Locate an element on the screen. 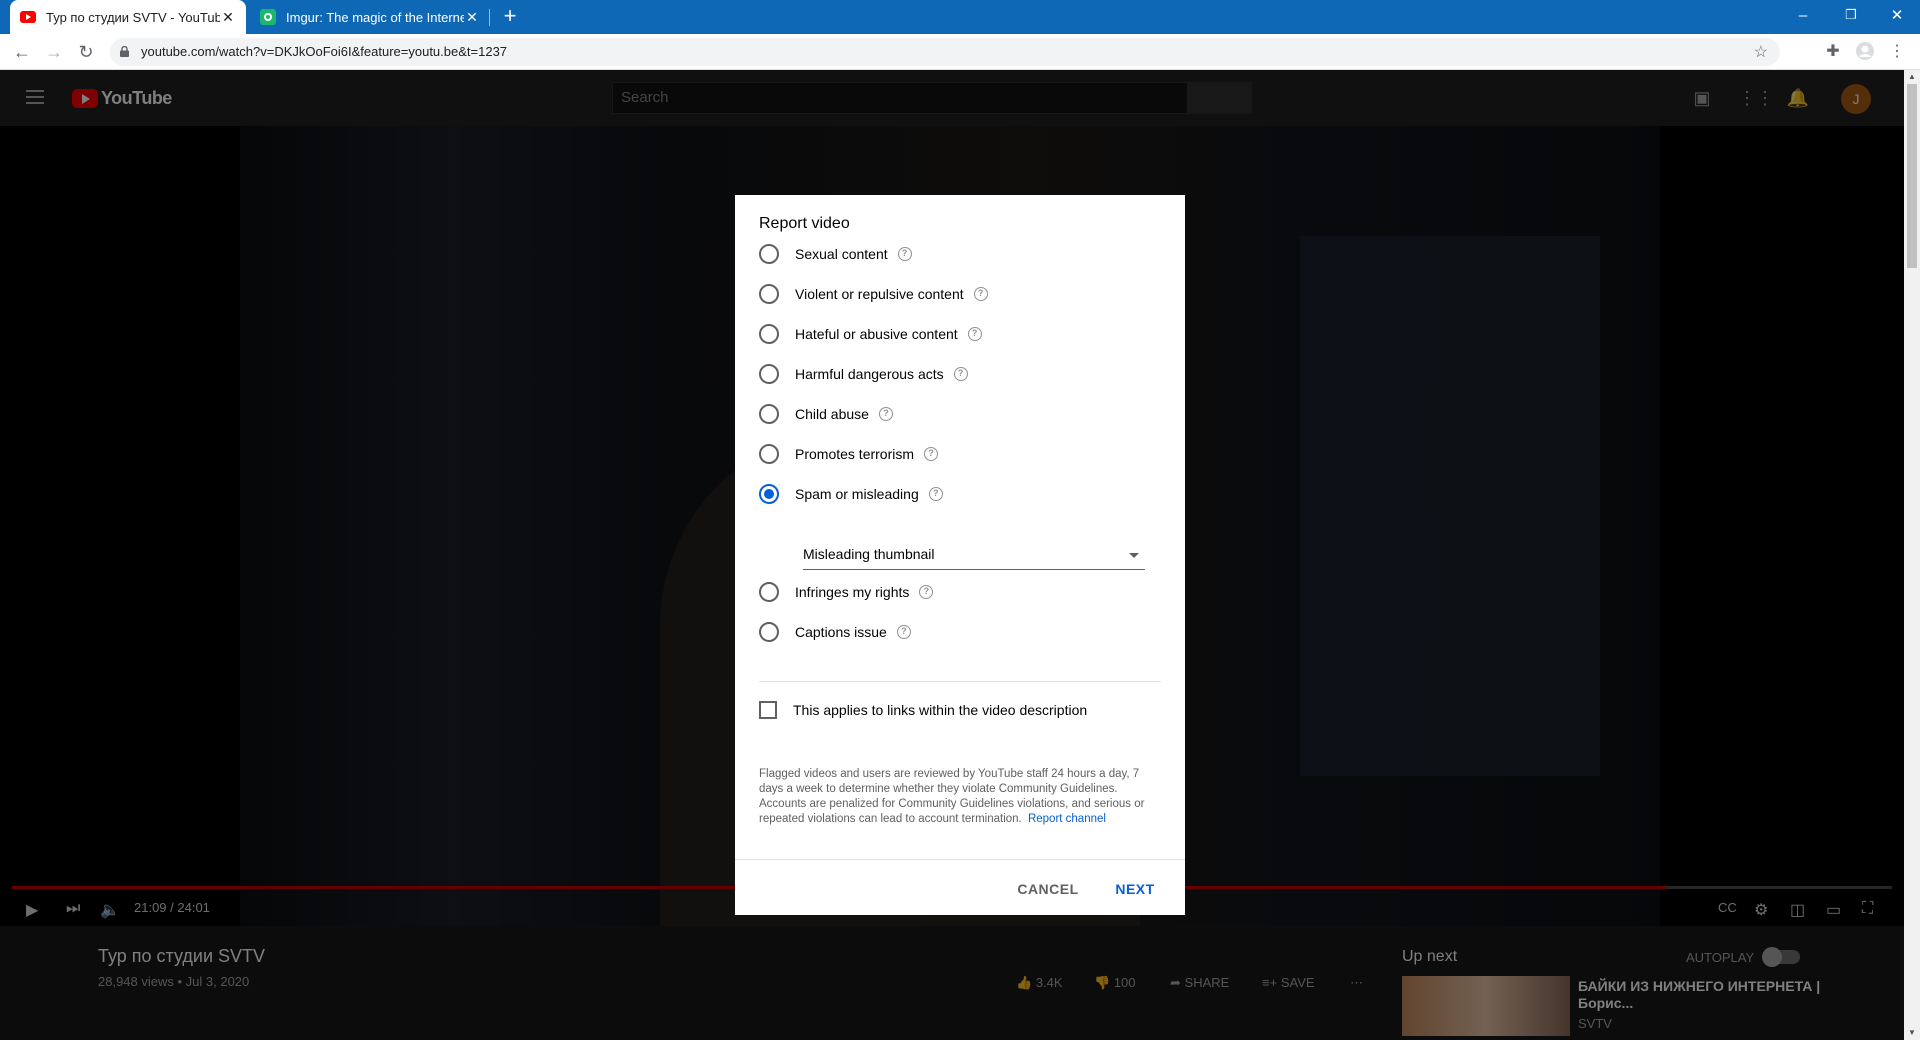 Image resolution: width=1920 pixels, height=1040 pixels. bookmark-star-icon: ☆ is located at coordinates (1761, 52).